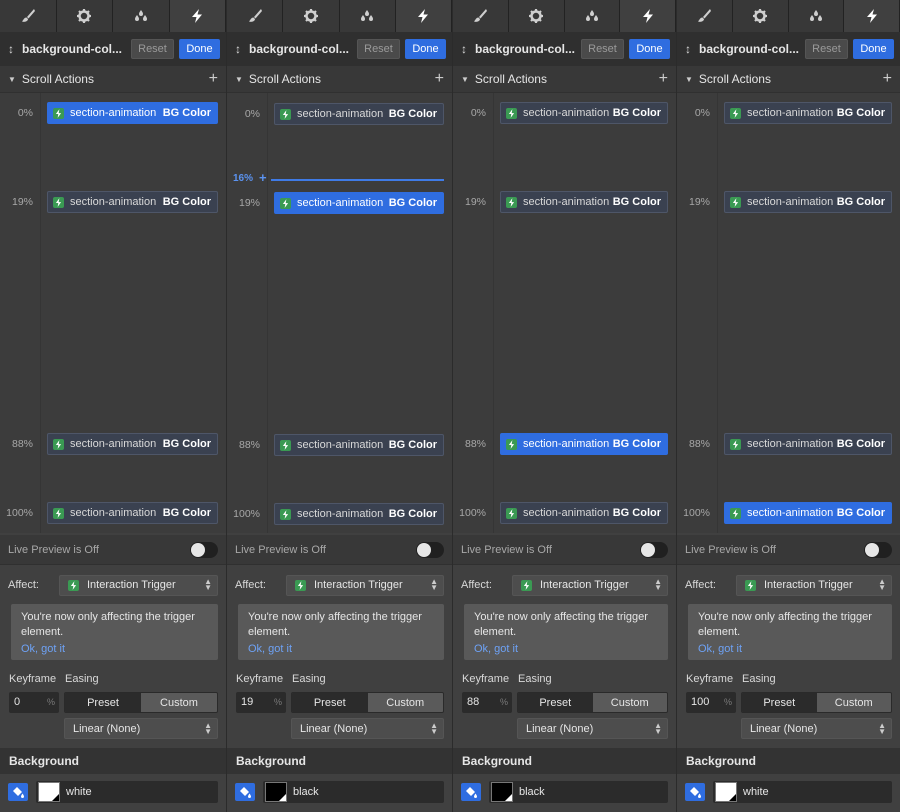 Image resolution: width=900 pixels, height=812 pixels. Describe the element at coordinates (261, 702) in the screenshot. I see `keyframe-input: 19 %` at that location.